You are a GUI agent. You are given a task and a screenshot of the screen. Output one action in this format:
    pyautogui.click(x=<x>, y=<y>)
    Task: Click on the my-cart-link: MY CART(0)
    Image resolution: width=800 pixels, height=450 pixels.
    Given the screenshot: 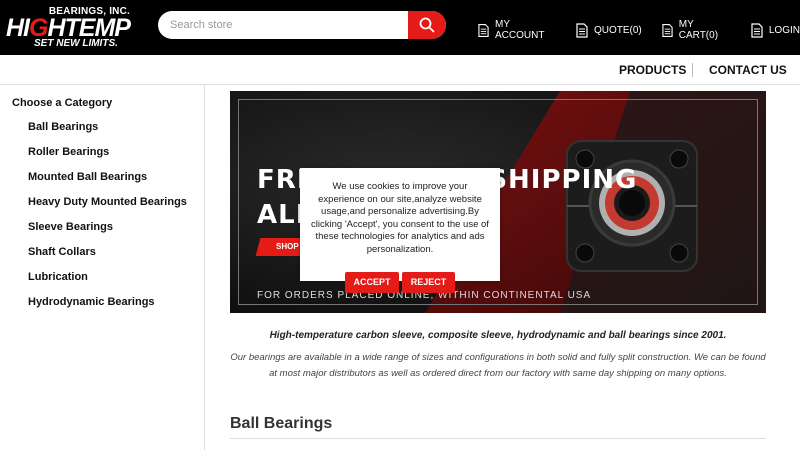 What is the action you would take?
    pyautogui.click(x=696, y=30)
    